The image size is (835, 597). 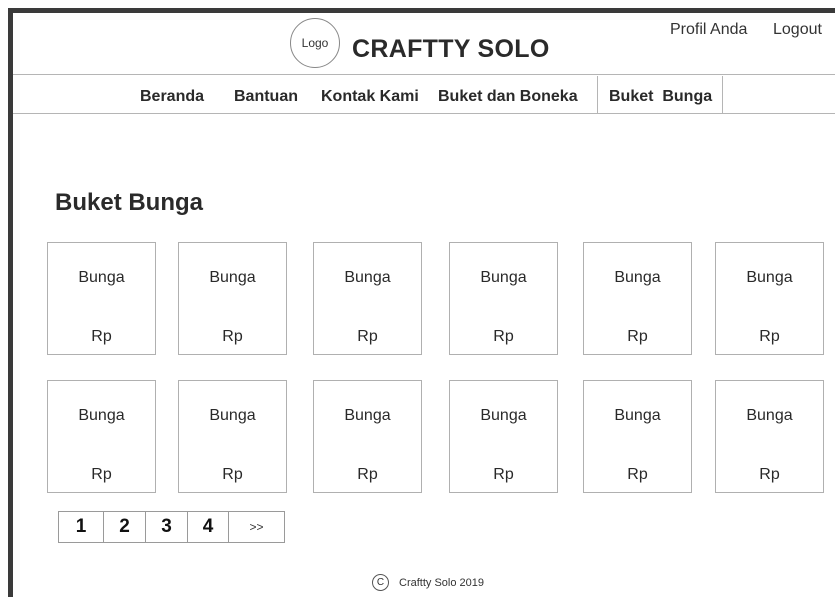 I want to click on logout-link: Logout, so click(x=797, y=30).